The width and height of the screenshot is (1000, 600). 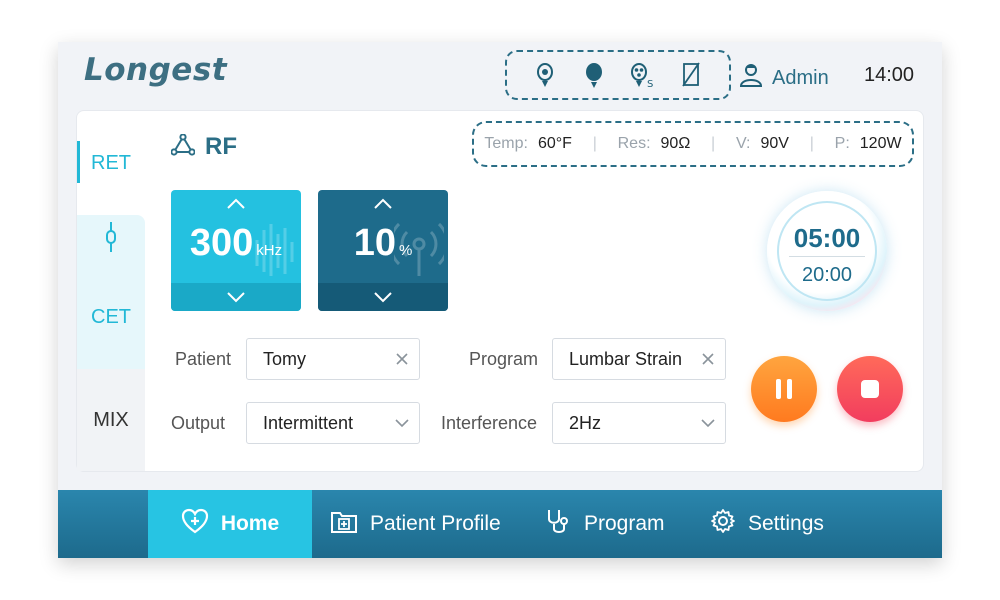 I want to click on interference-label: Interference, so click(x=489, y=423).